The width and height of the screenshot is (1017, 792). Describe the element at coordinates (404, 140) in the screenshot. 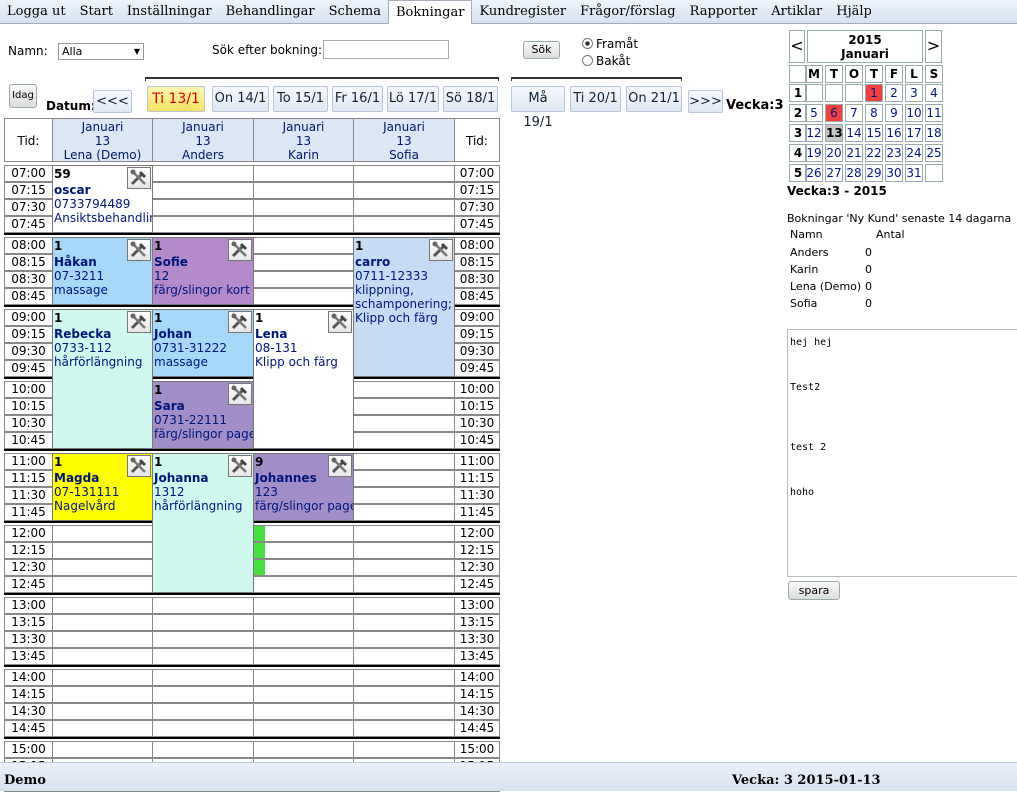

I see `staff-column-header: Januari 13 Sofia` at that location.